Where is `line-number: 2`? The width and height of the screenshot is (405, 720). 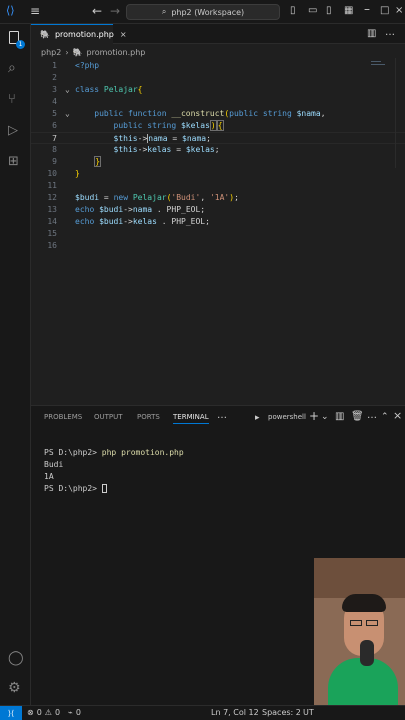
line-number: 2 is located at coordinates (54, 77).